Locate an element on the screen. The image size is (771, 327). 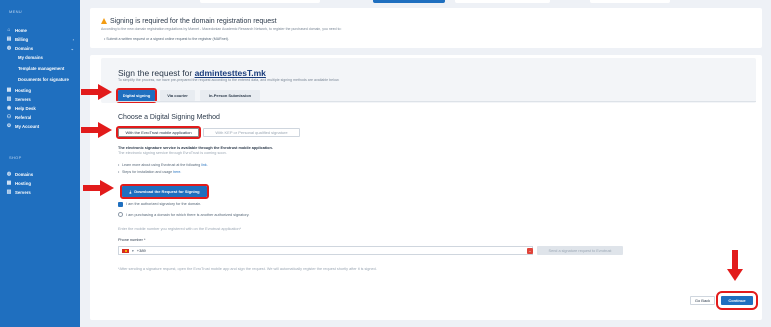
download-label: Download the Request for Signing is located at coordinates (167, 191).